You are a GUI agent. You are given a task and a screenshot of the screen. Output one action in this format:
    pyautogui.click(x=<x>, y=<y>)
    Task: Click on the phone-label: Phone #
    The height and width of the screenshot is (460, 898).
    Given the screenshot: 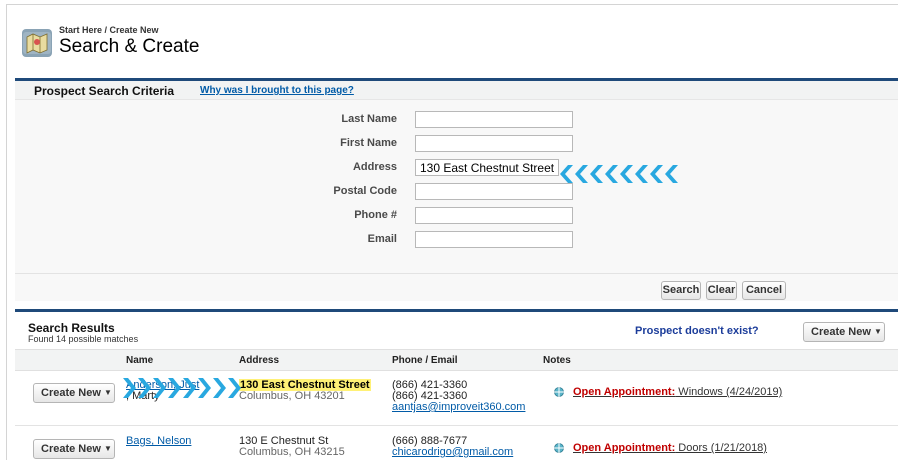 What is the action you would take?
    pyautogui.click(x=375, y=215)
    